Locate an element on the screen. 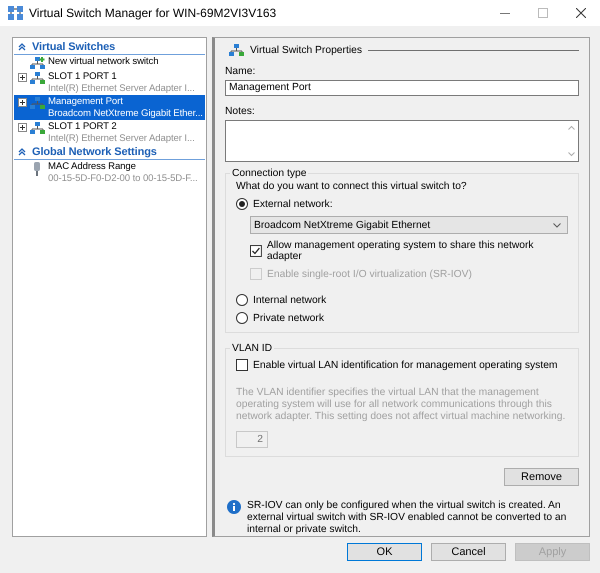 The width and height of the screenshot is (600, 573). section-header: Virtual Switches is located at coordinates (109, 47).